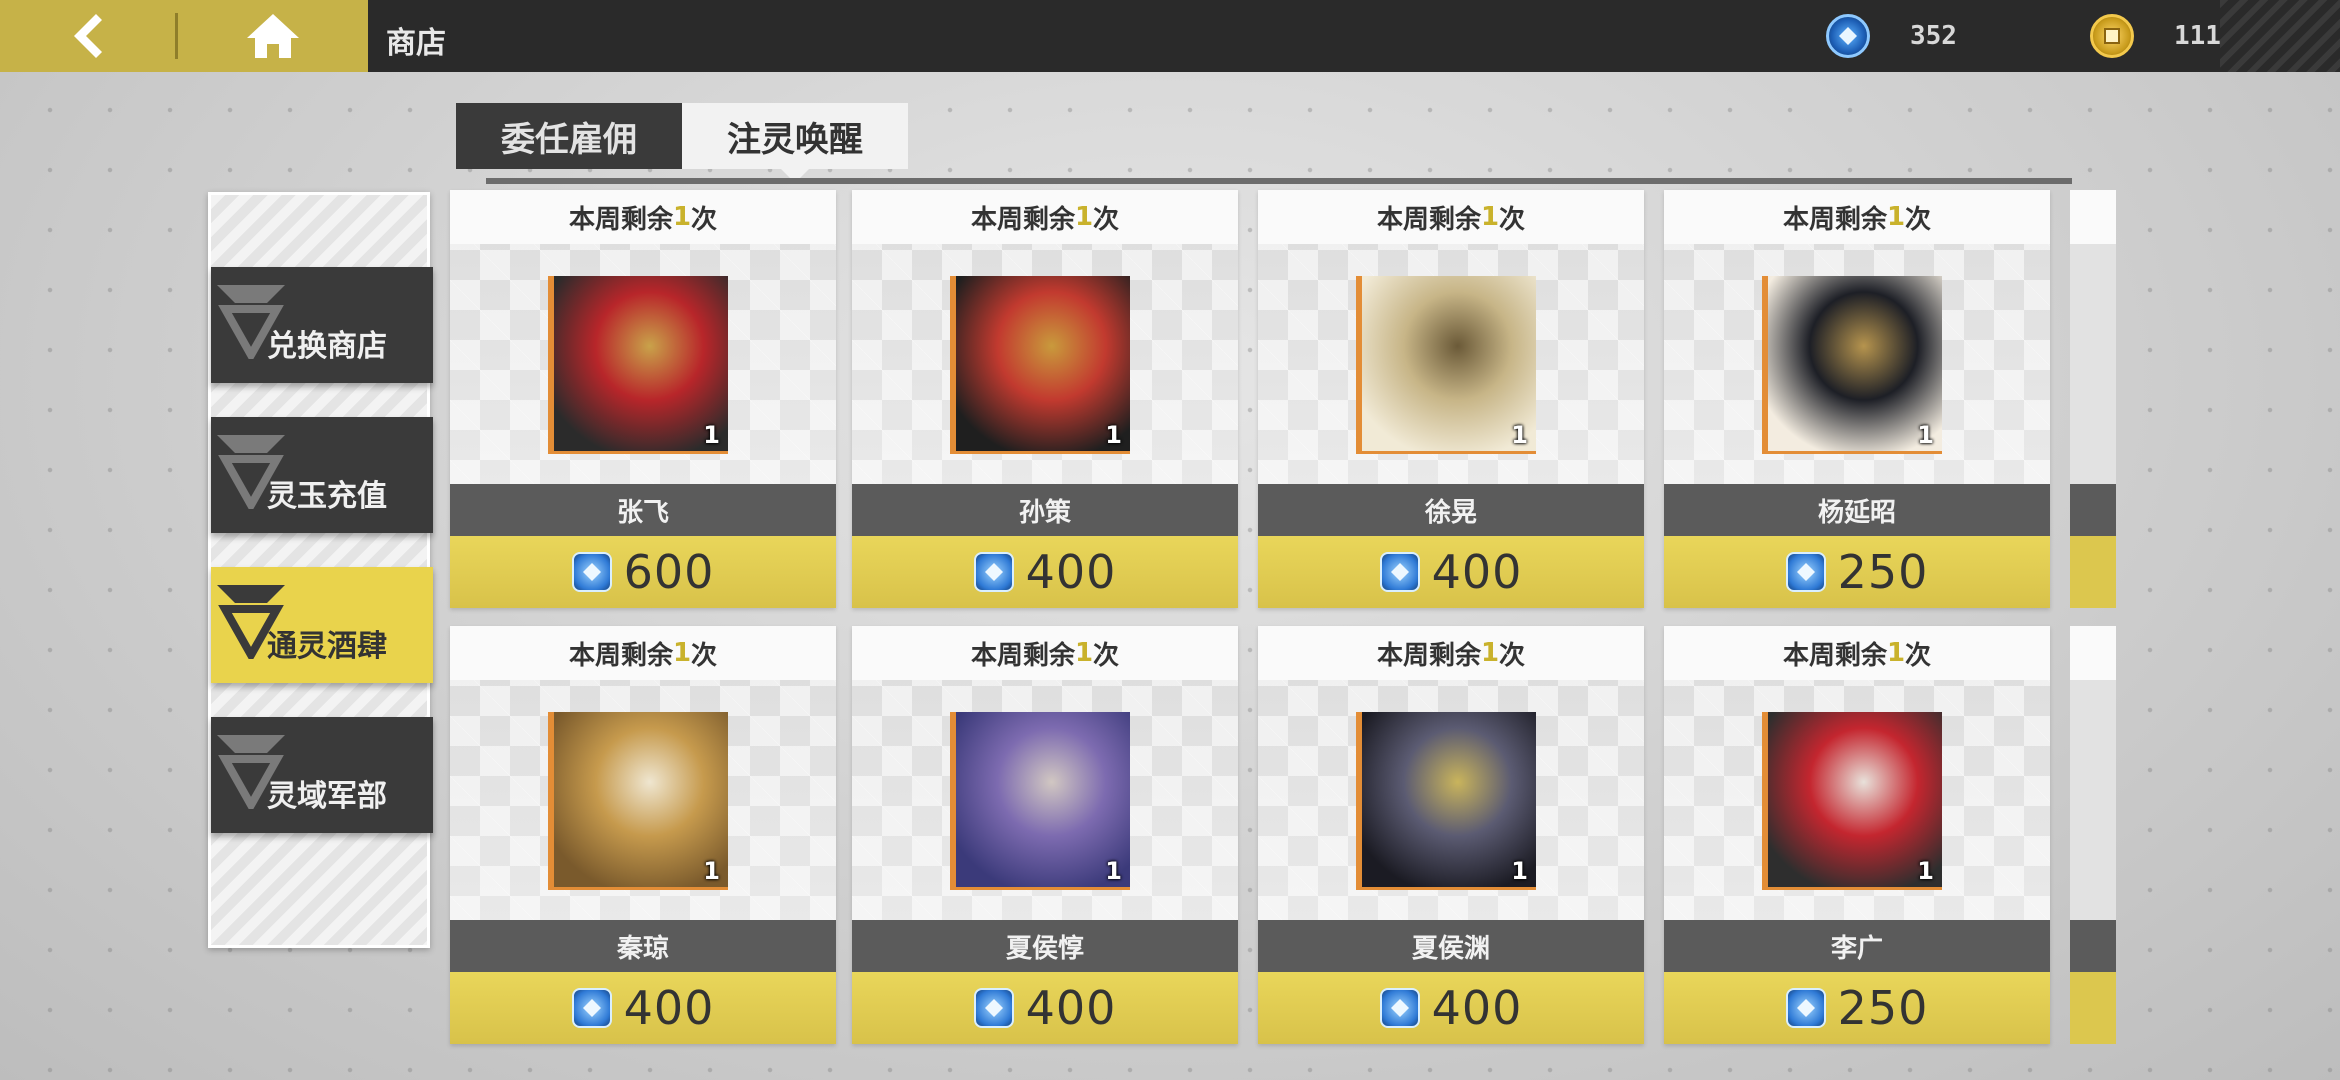 The image size is (2340, 1080). I want to click on price-value: 600, so click(669, 572).